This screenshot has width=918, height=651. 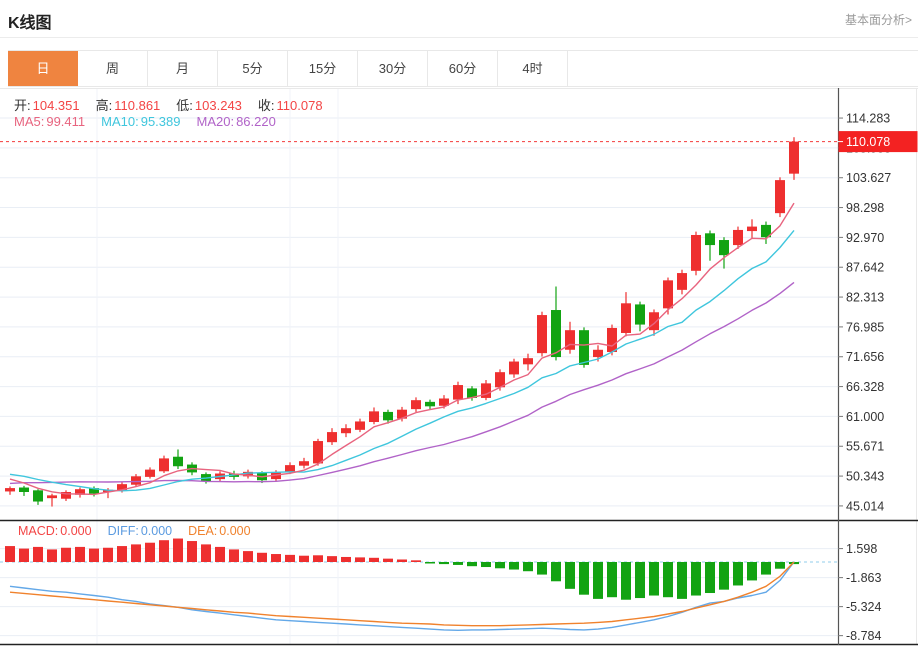 I want to click on axis-tick-label: 66.328, so click(x=865, y=387).